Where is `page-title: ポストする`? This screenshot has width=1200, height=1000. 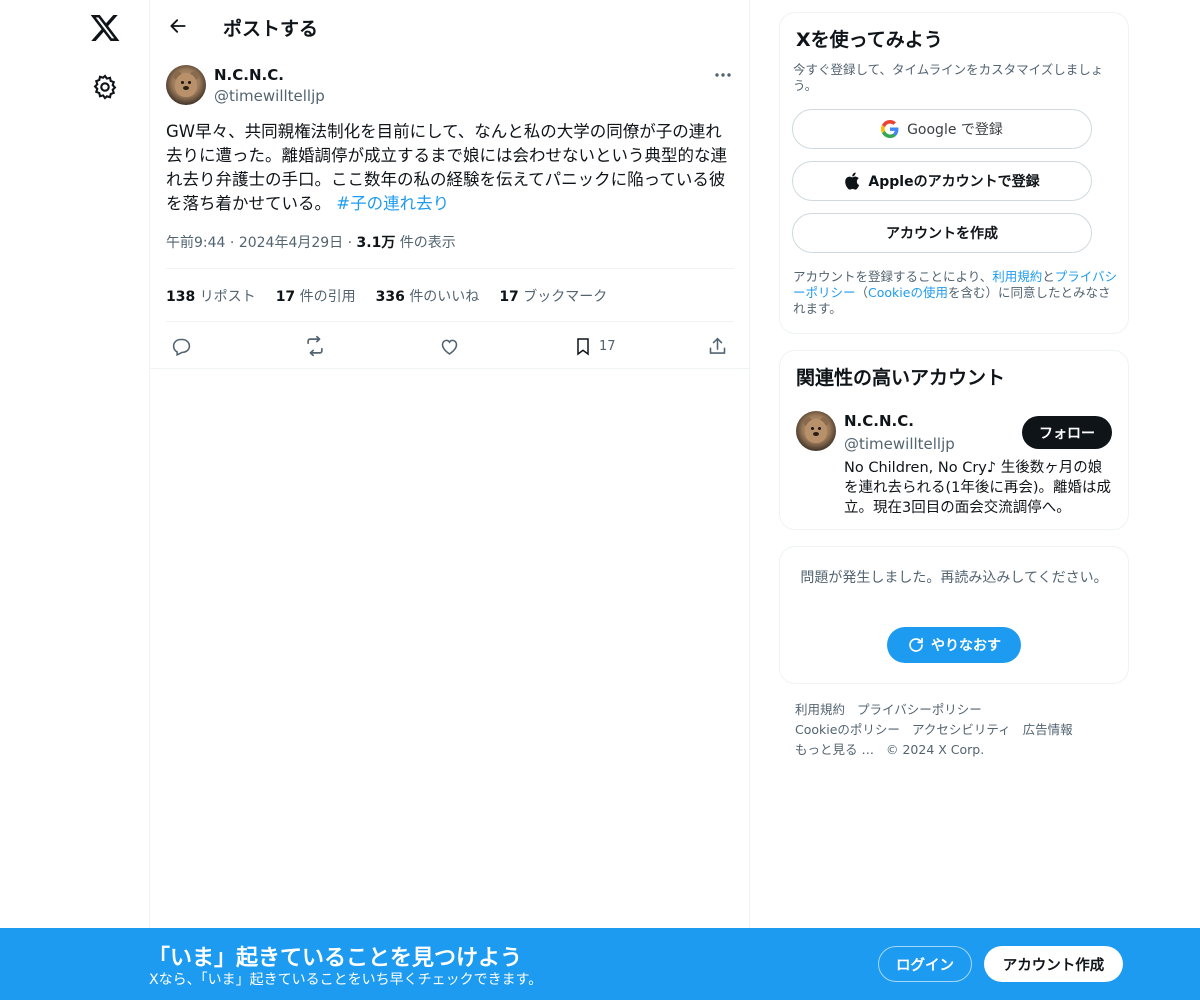
page-title: ポストする is located at coordinates (271, 29).